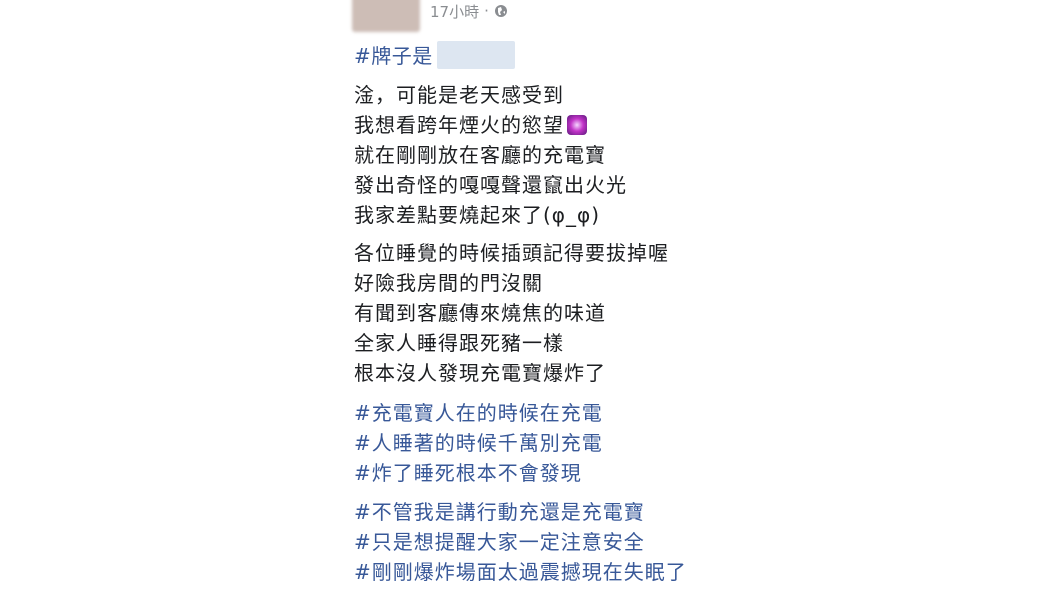 The height and width of the screenshot is (596, 1060). What do you see at coordinates (520, 512) in the screenshot?
I see `hashtag-link: #不管我是講行動充還是充電寶` at bounding box center [520, 512].